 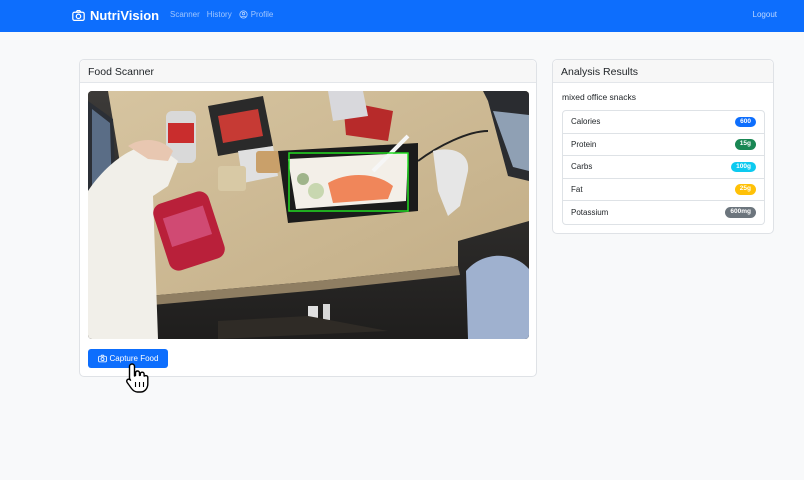 I want to click on nav-history-label: History, so click(x=219, y=14).